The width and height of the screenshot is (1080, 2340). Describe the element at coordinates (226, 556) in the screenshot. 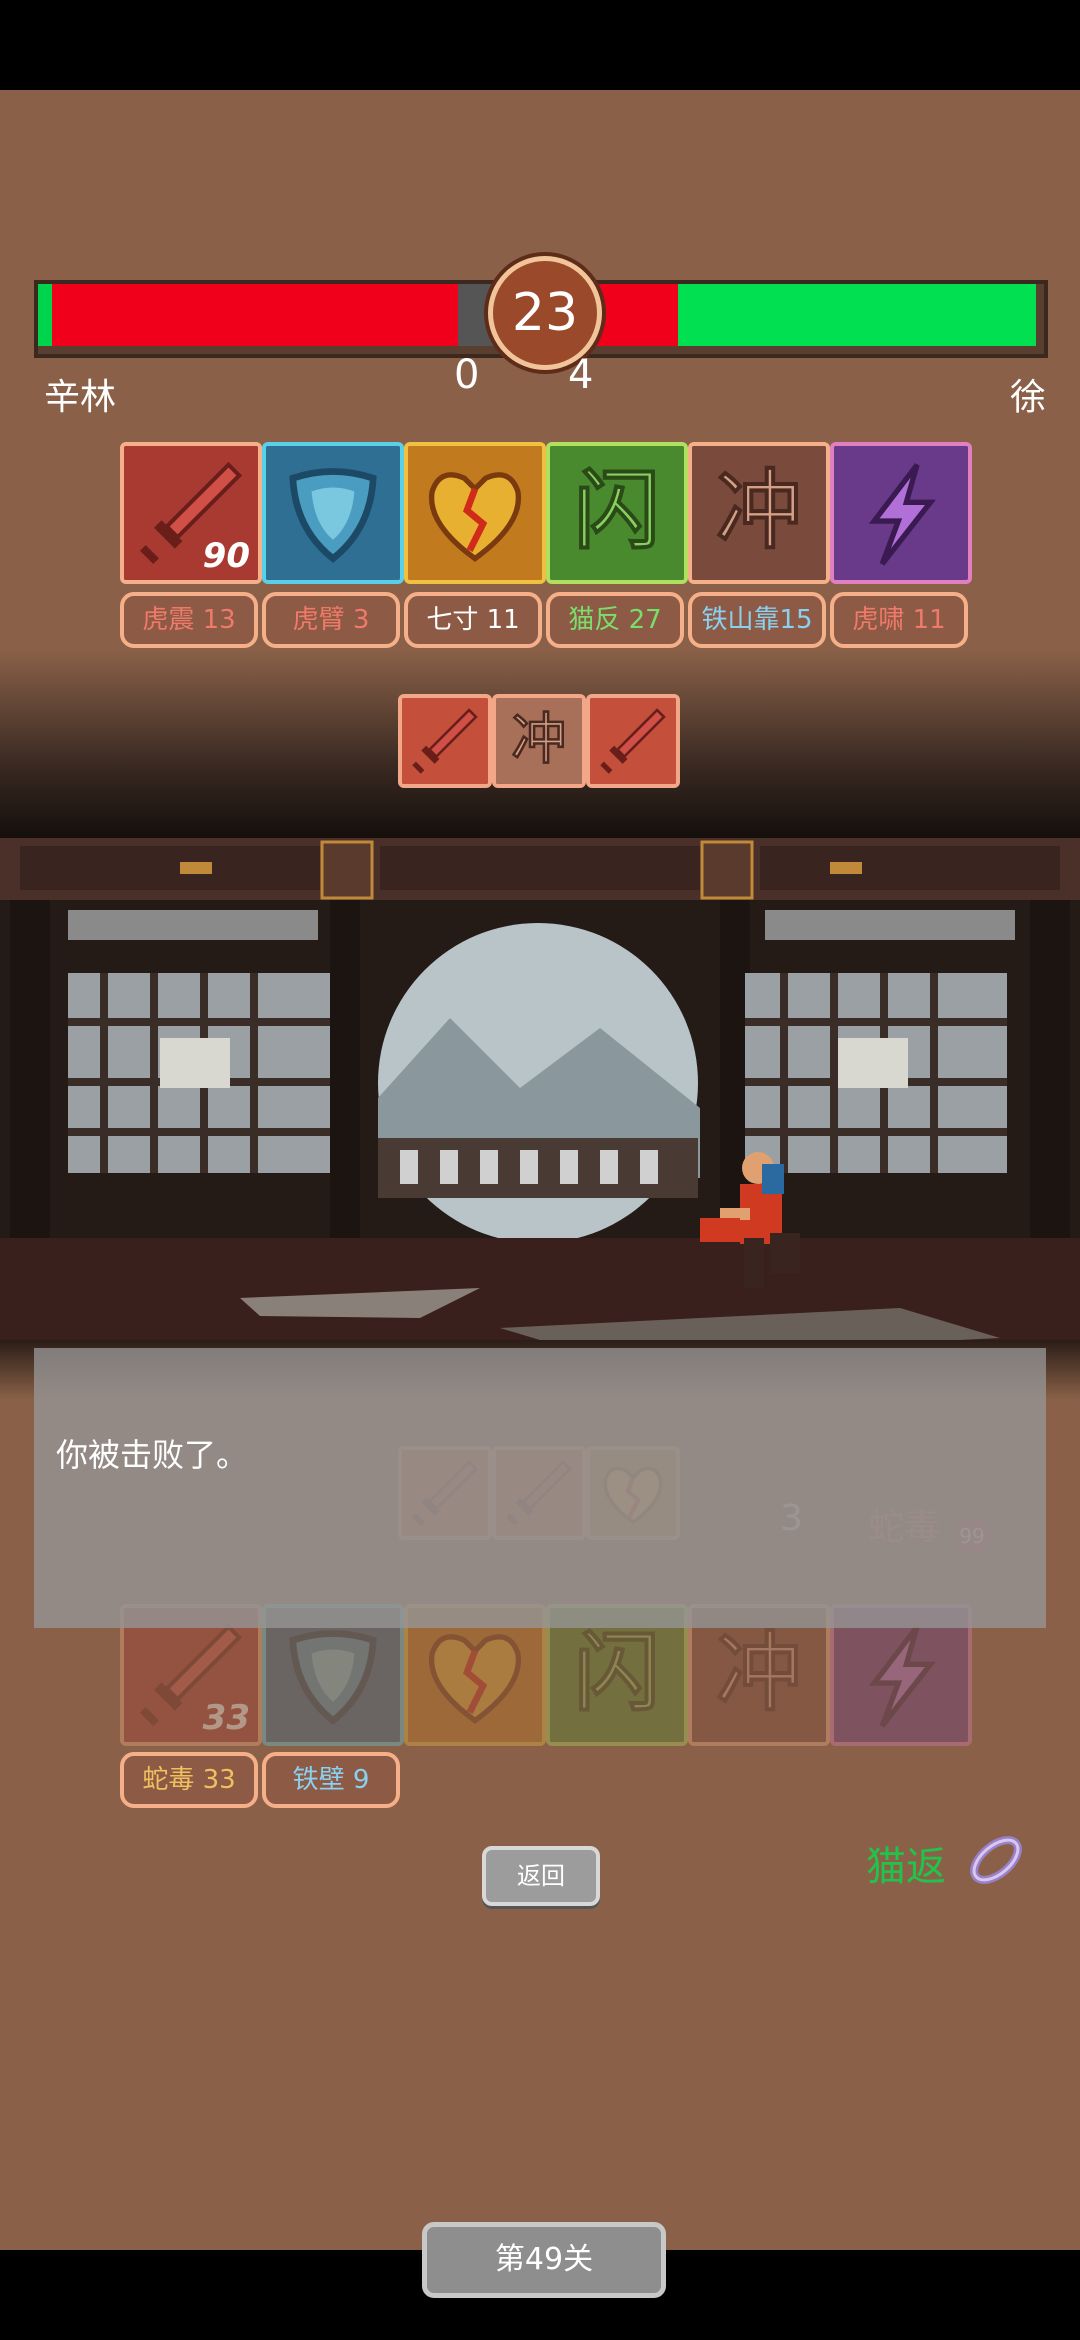

I see `enemy-skill-value: 90` at that location.